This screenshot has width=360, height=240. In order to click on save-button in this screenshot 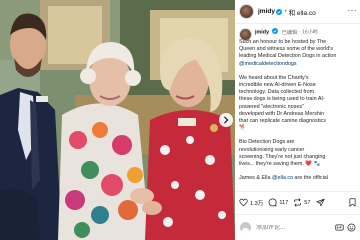, I will do `click(352, 202)`.